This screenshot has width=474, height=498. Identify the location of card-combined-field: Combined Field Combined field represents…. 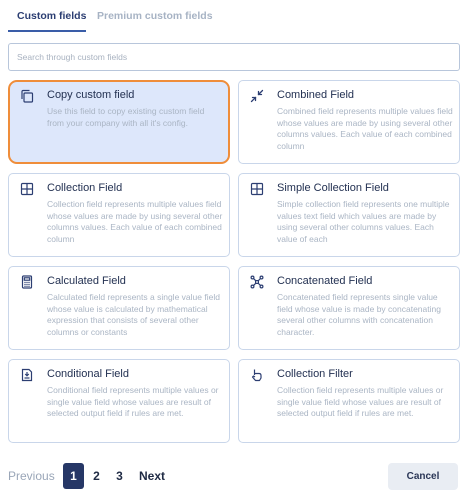
(349, 122).